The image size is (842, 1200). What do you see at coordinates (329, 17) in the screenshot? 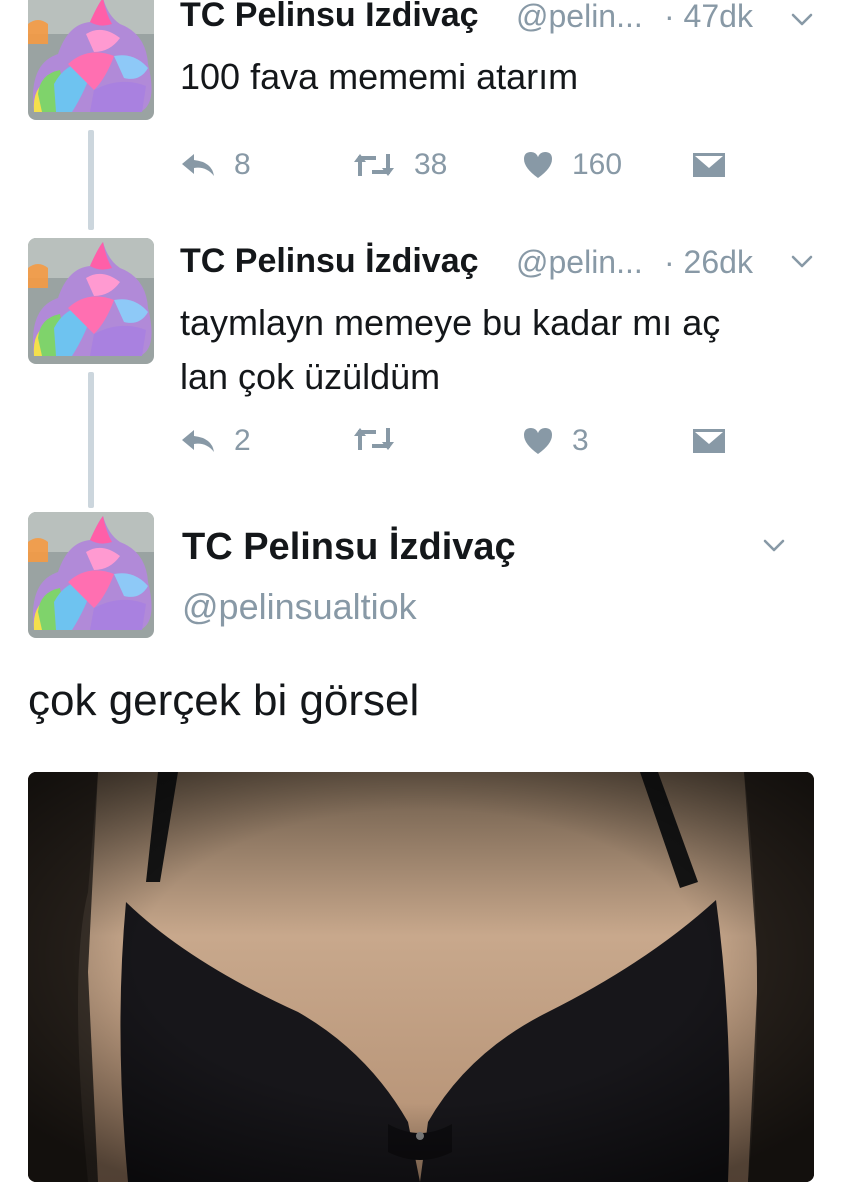
I see `author-name: TC Pelinsu Izdivaç` at bounding box center [329, 17].